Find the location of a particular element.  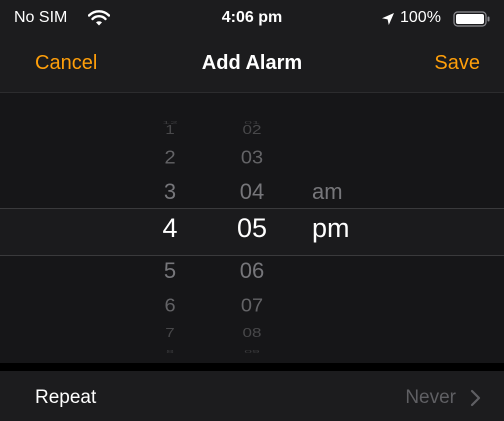

picker-hour: 8 is located at coordinates (170, 351).